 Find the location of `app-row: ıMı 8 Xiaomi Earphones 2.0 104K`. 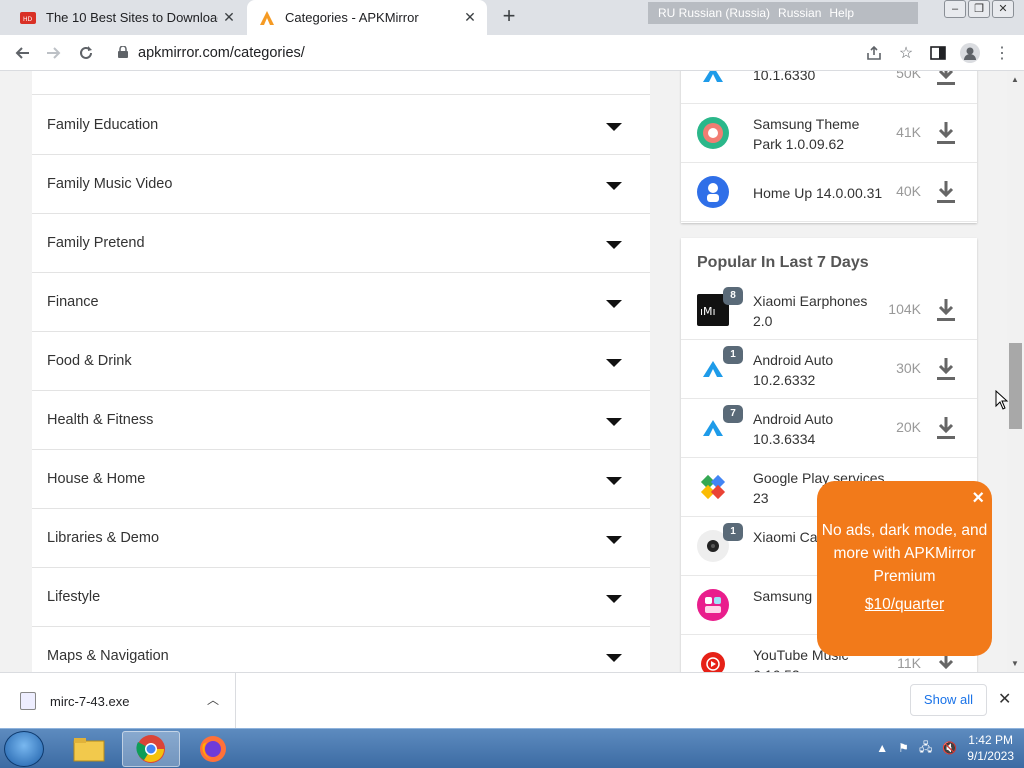

app-row: ıMı 8 Xiaomi Earphones 2.0 104K is located at coordinates (829, 310).